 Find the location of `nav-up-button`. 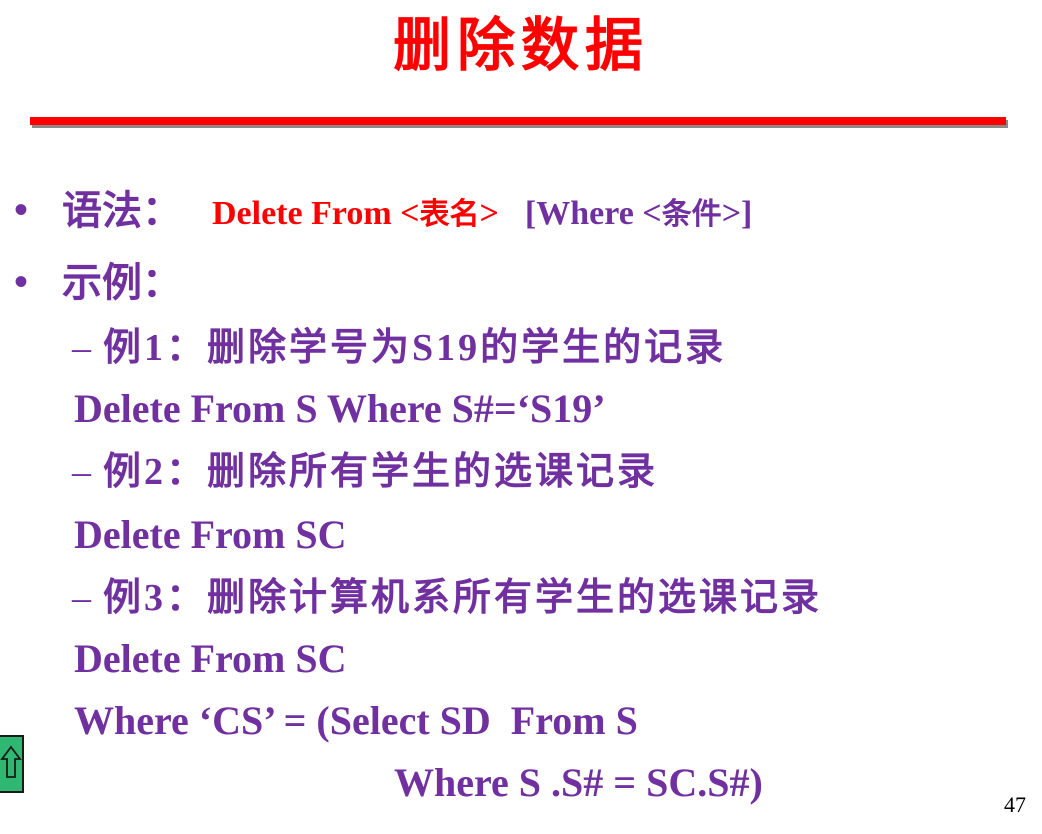

nav-up-button is located at coordinates (12, 764).